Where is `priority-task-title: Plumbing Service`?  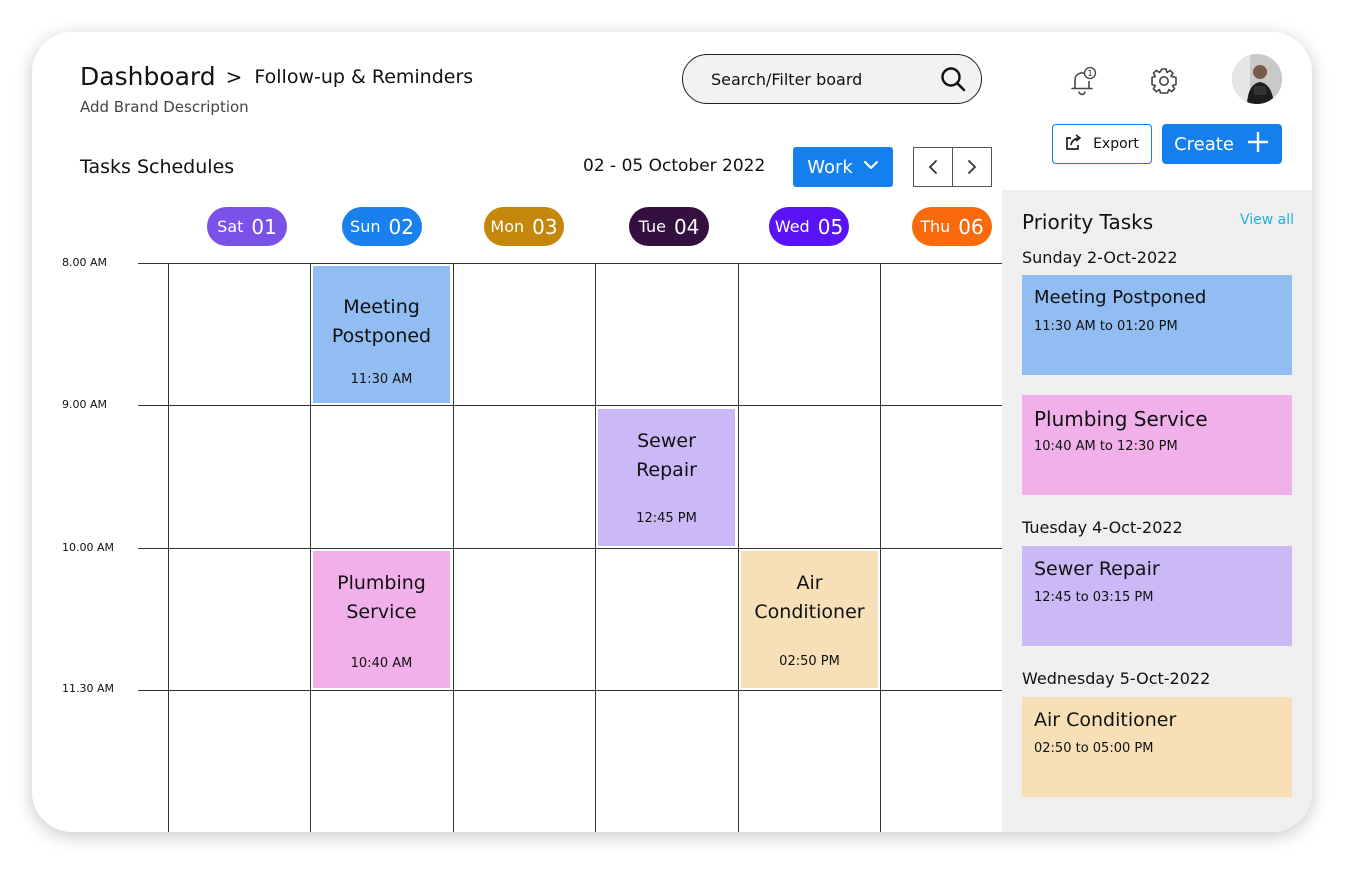
priority-task-title: Plumbing Service is located at coordinates (1121, 419).